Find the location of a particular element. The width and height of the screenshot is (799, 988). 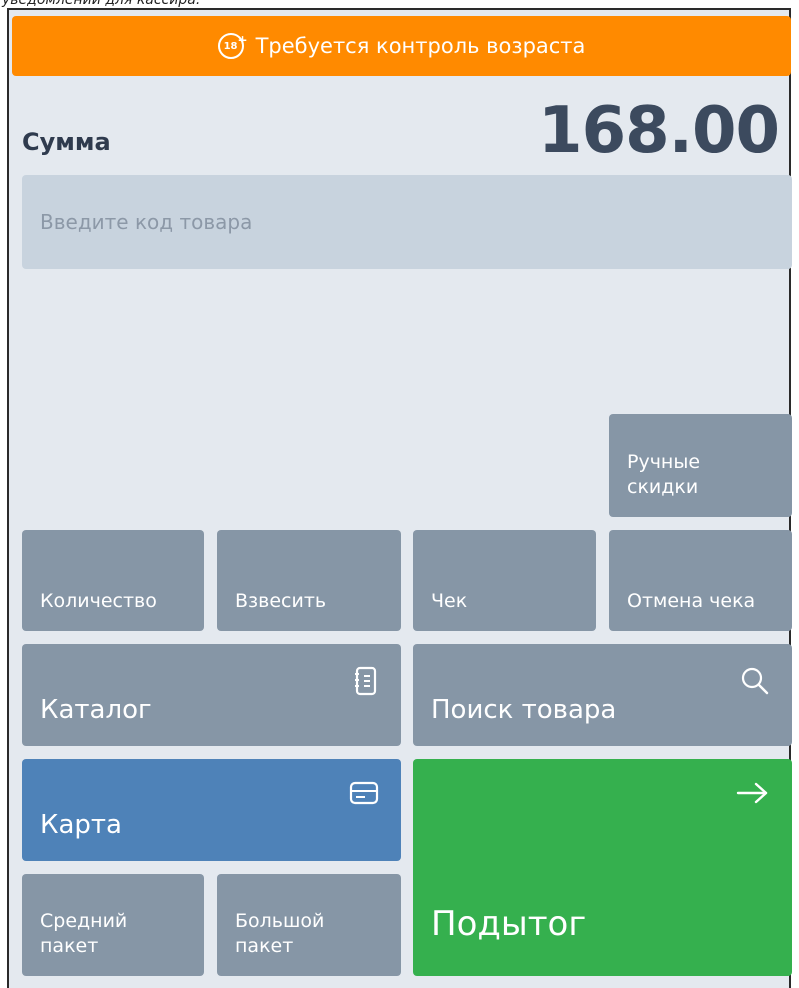

receipt-button: Чек is located at coordinates (504, 580).